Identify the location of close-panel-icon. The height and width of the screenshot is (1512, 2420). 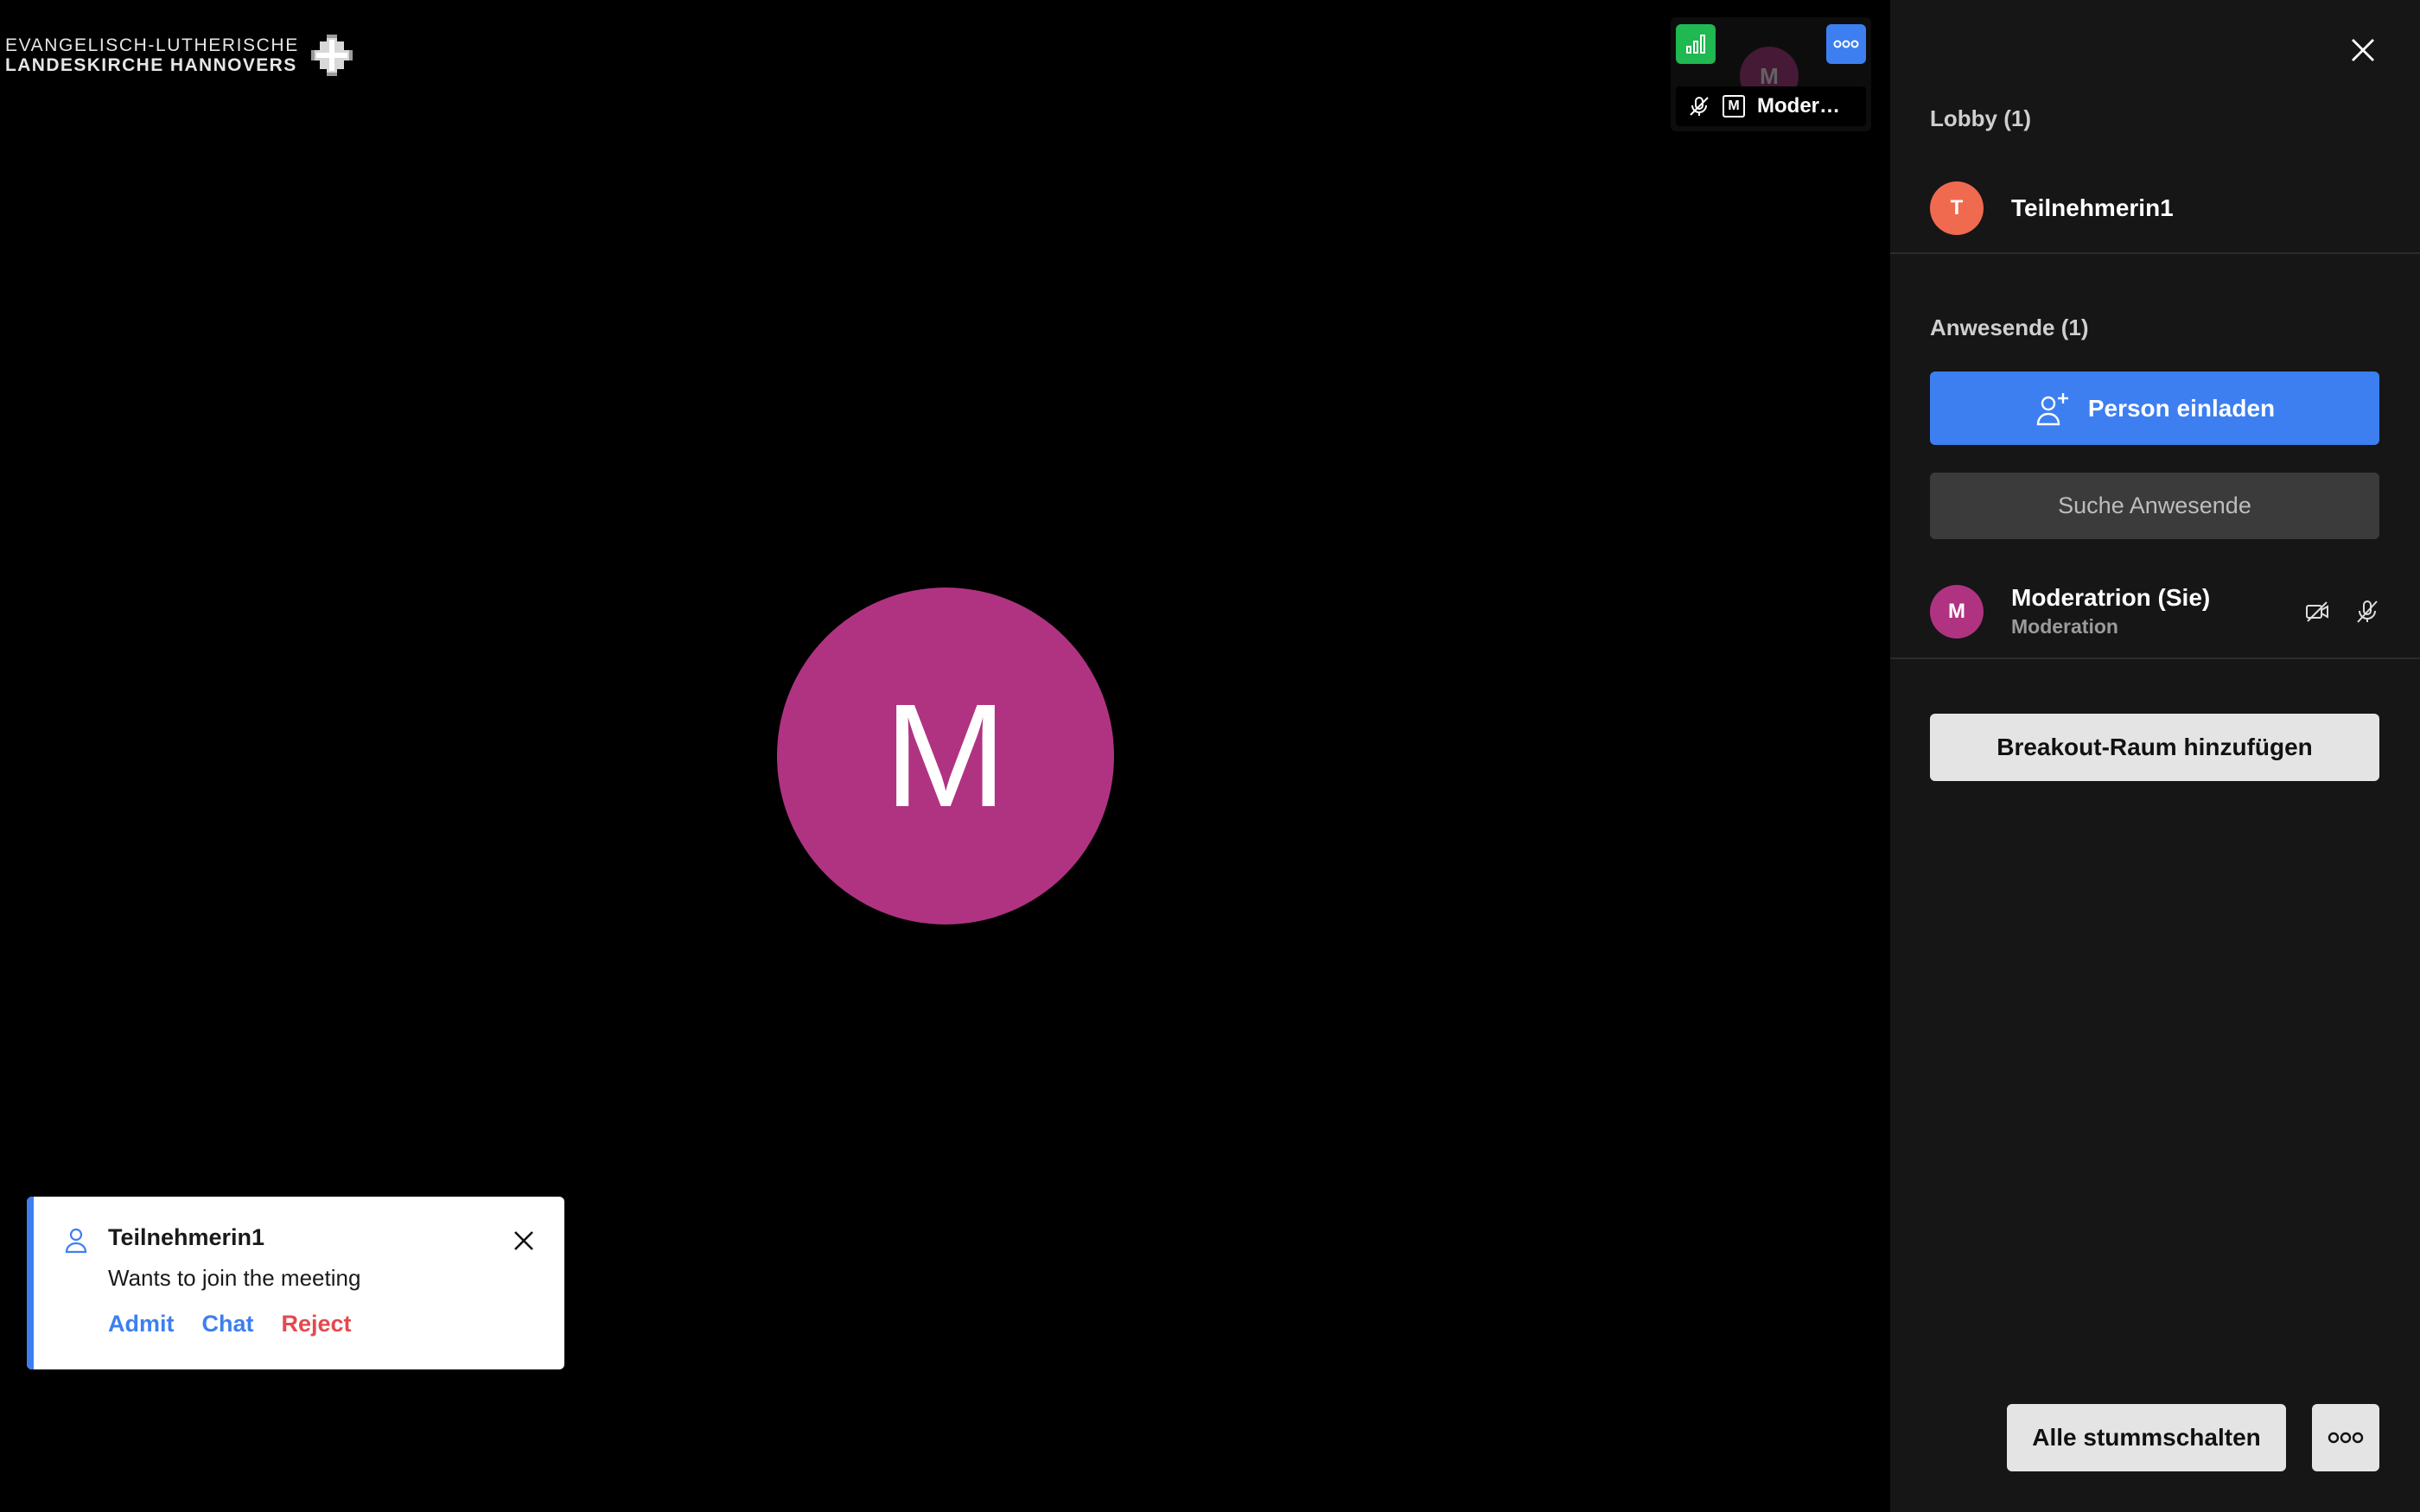
(2363, 50).